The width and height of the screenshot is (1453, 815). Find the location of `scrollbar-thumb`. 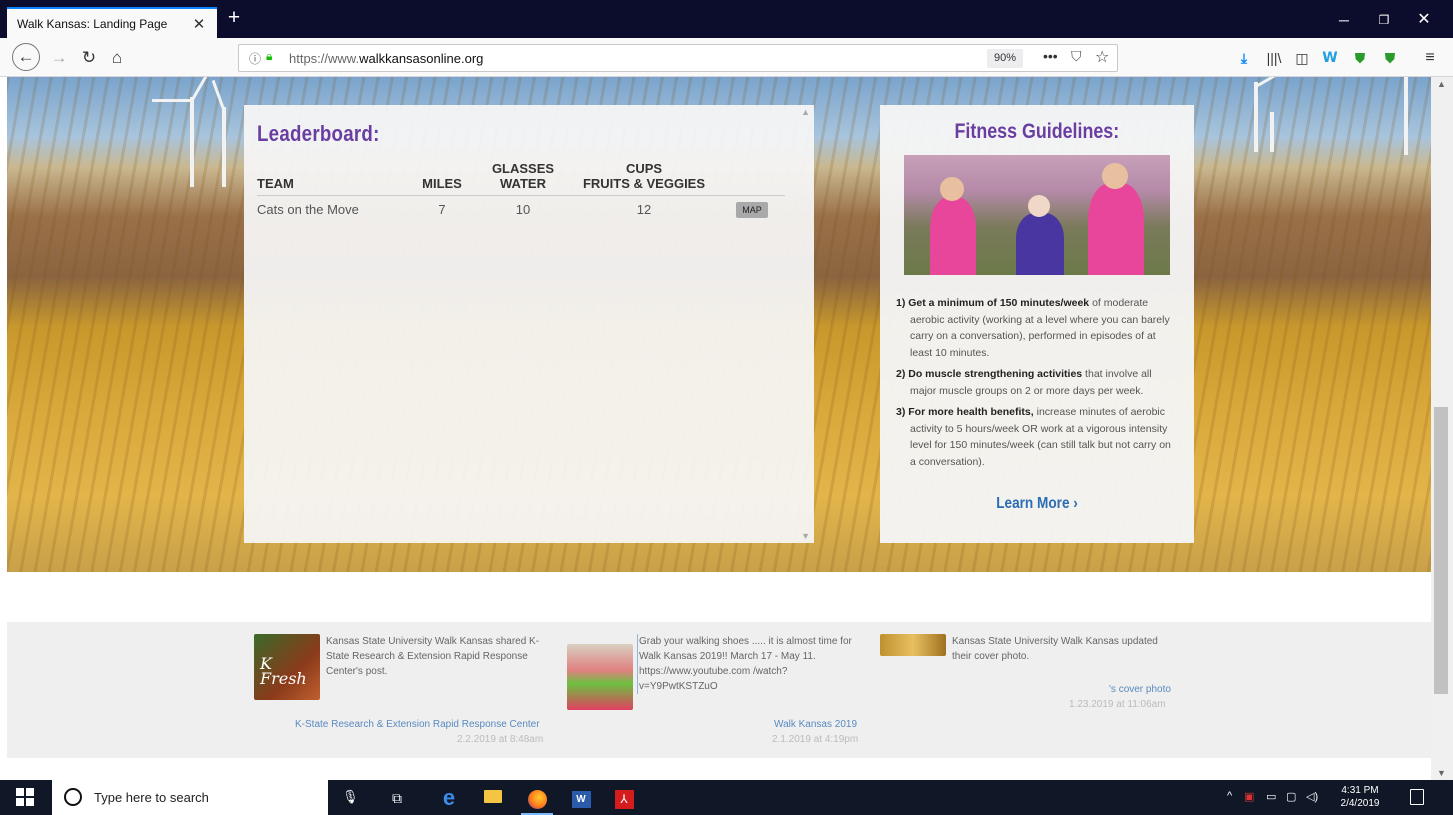

scrollbar-thumb is located at coordinates (1441, 550).